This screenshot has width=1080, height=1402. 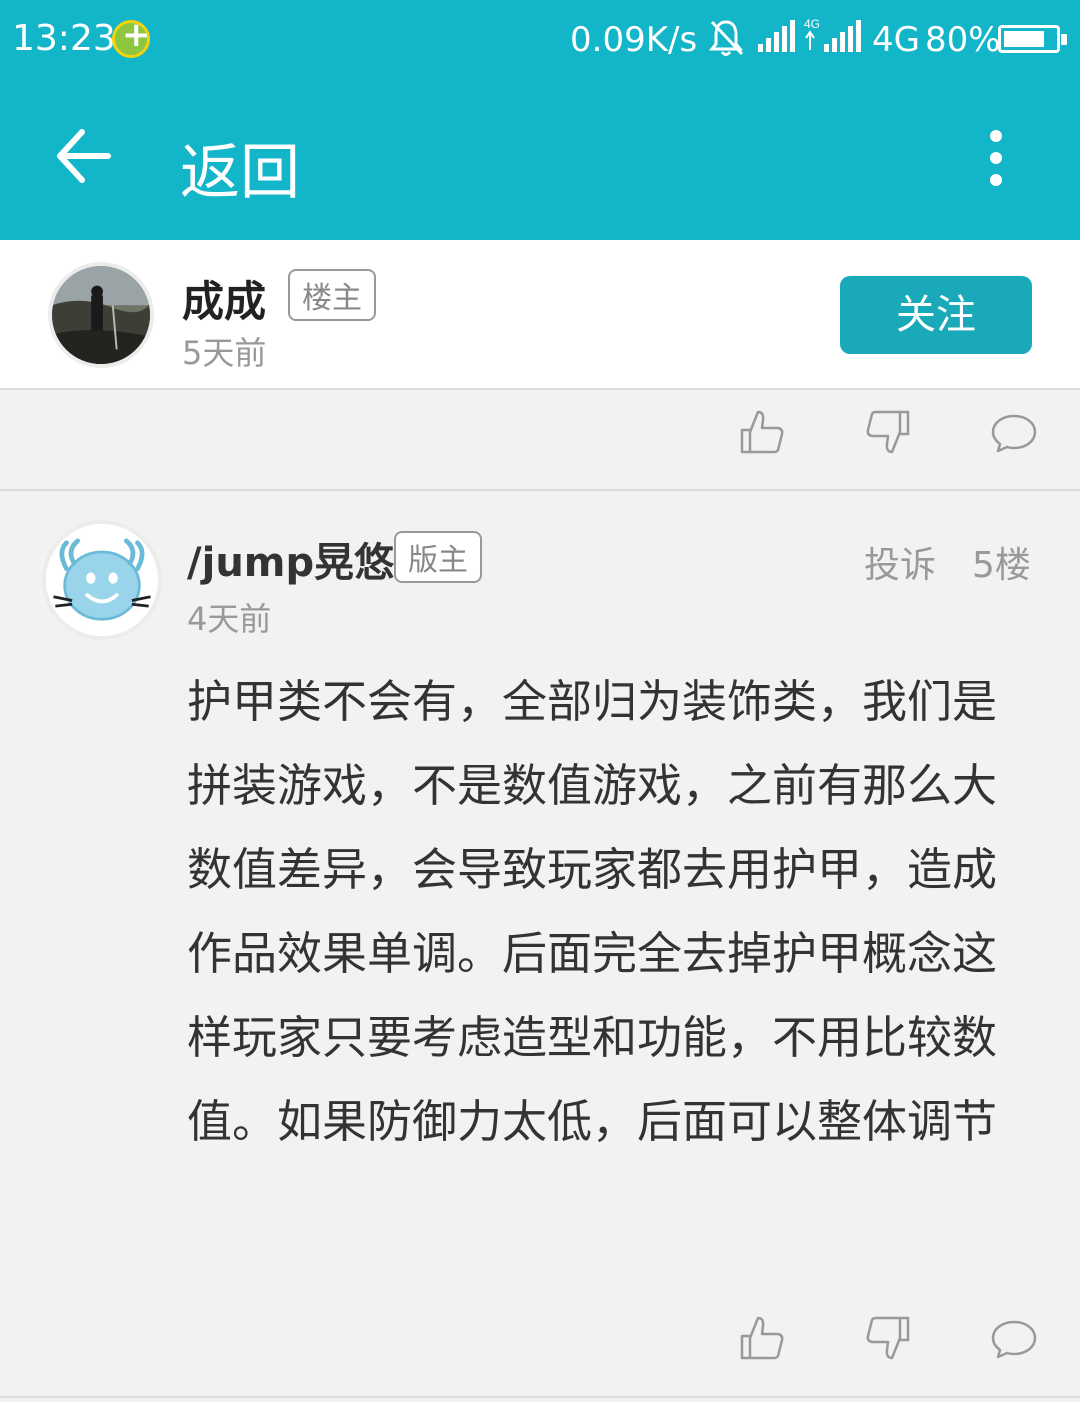 What do you see at coordinates (64, 38) in the screenshot?
I see `status-time: 13:23` at bounding box center [64, 38].